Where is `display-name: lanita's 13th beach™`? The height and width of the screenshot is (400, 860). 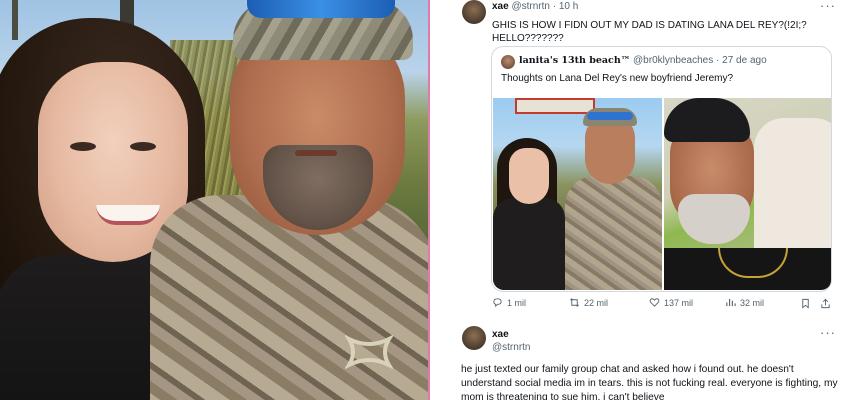
display-name: lanita's 13th beach™ is located at coordinates (574, 60).